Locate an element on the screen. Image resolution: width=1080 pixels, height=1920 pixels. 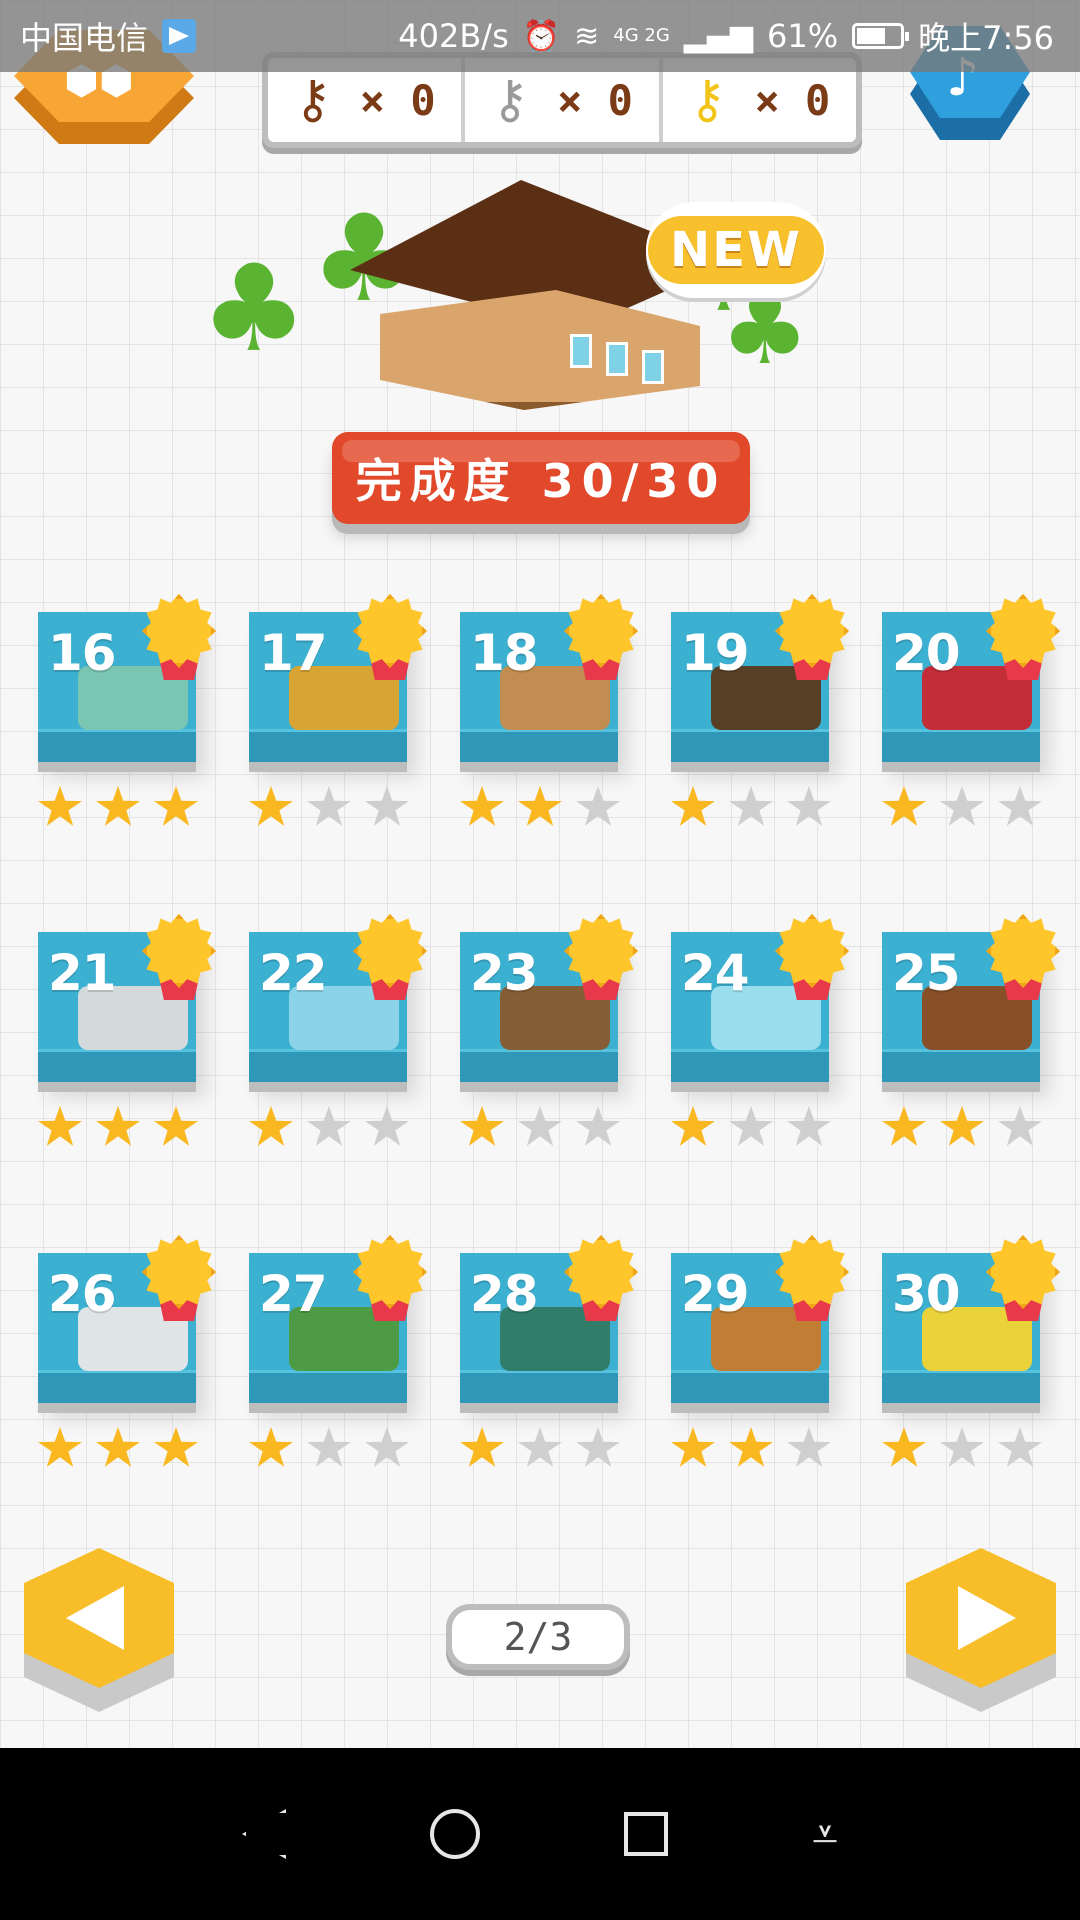
level-card: 20 is located at coordinates (971, 711).